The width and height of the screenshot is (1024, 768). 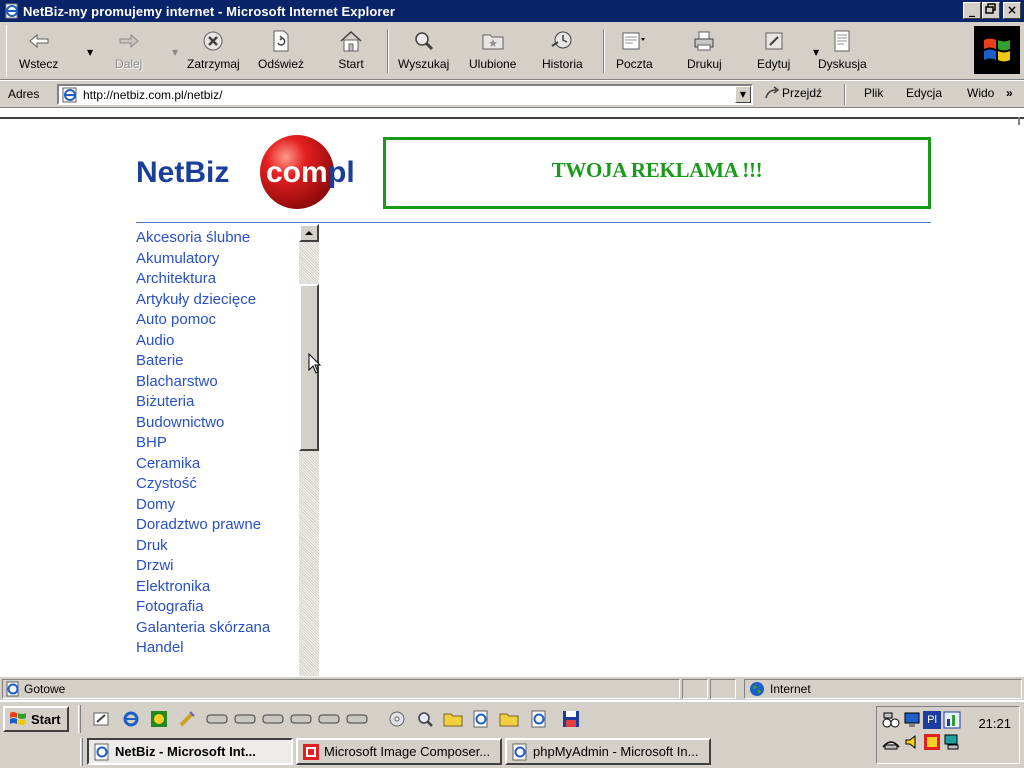 I want to click on category-link: Budownictwo, so click(x=217, y=423).